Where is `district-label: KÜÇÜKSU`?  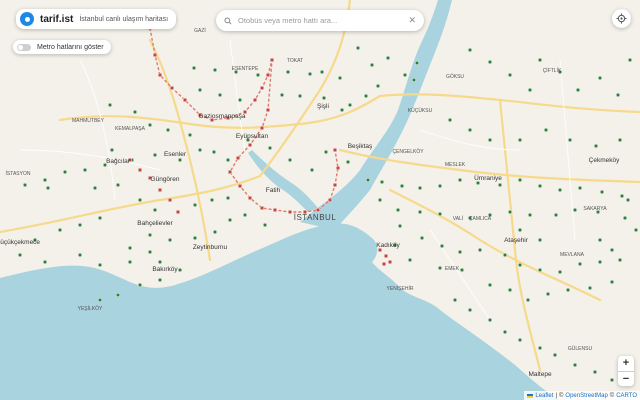
district-label: KÜÇÜKSU is located at coordinates (420, 110).